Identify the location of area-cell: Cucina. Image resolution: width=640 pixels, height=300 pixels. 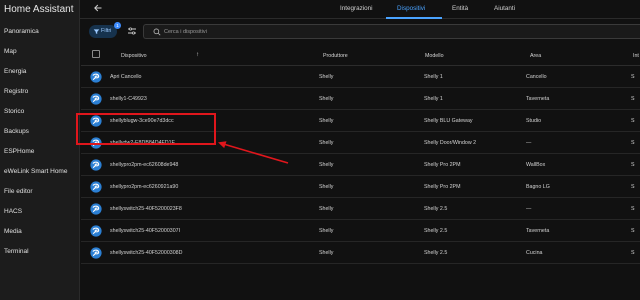
(534, 253).